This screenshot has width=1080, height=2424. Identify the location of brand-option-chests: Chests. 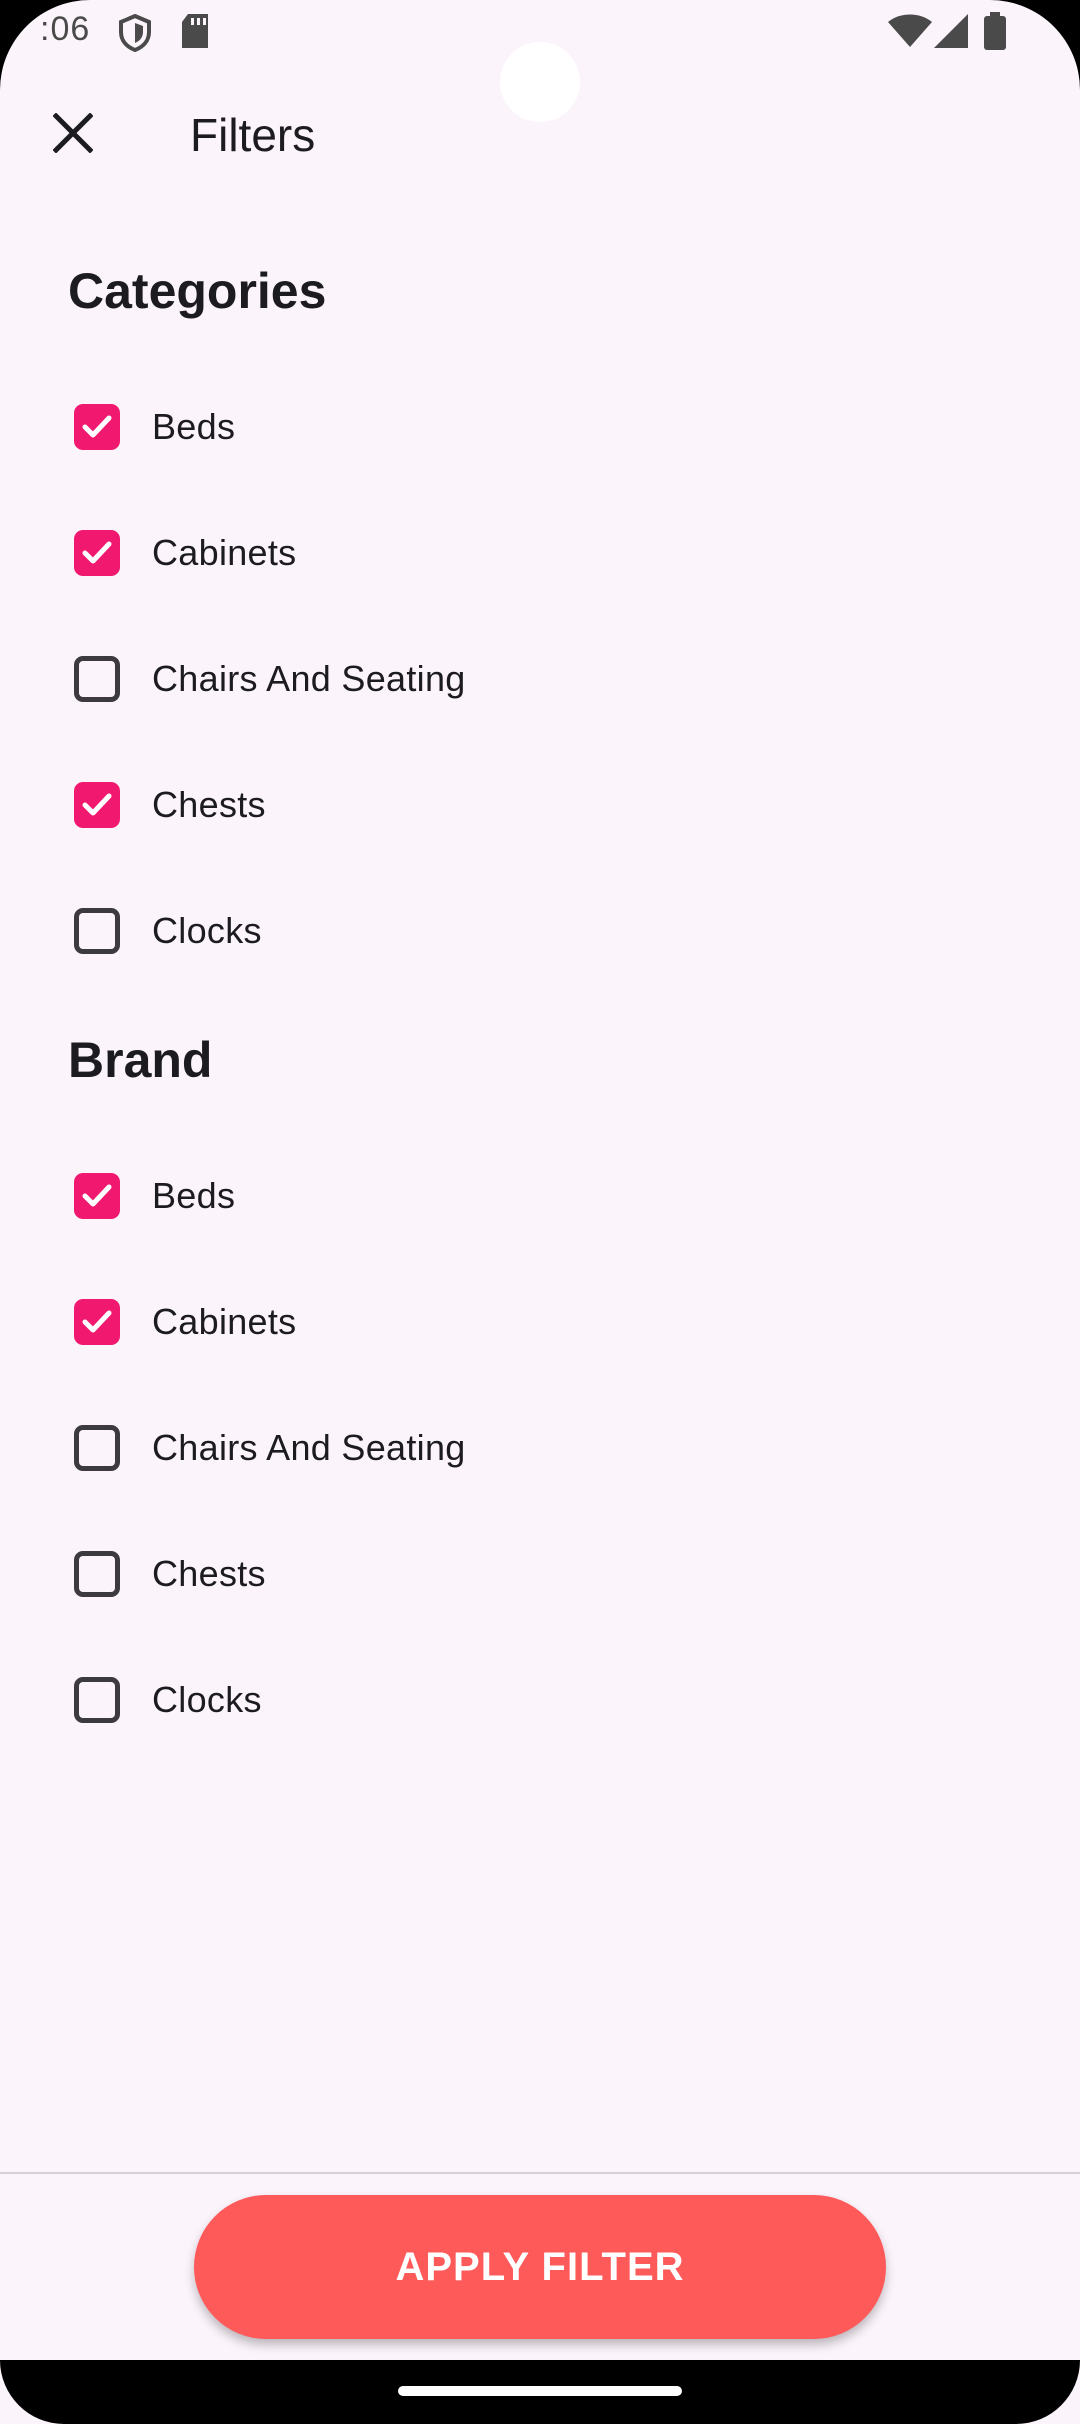
(518, 1574).